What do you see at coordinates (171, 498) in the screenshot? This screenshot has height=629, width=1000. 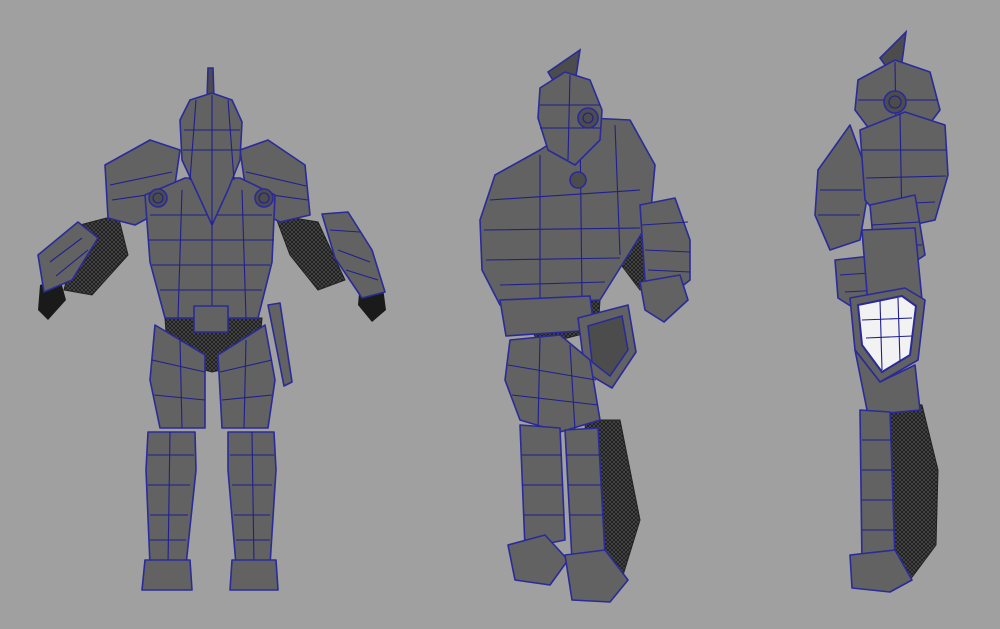 I see `front-left-shin` at bounding box center [171, 498].